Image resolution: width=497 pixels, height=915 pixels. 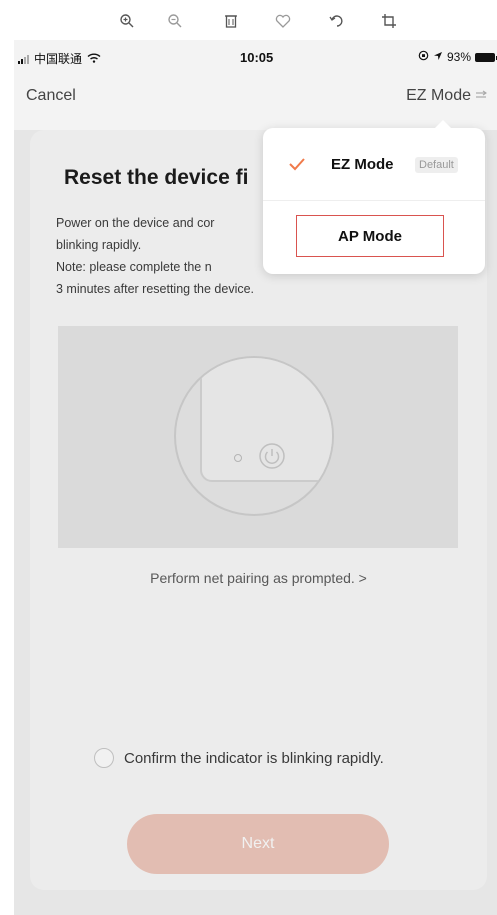 I want to click on menu-divider, so click(x=374, y=200).